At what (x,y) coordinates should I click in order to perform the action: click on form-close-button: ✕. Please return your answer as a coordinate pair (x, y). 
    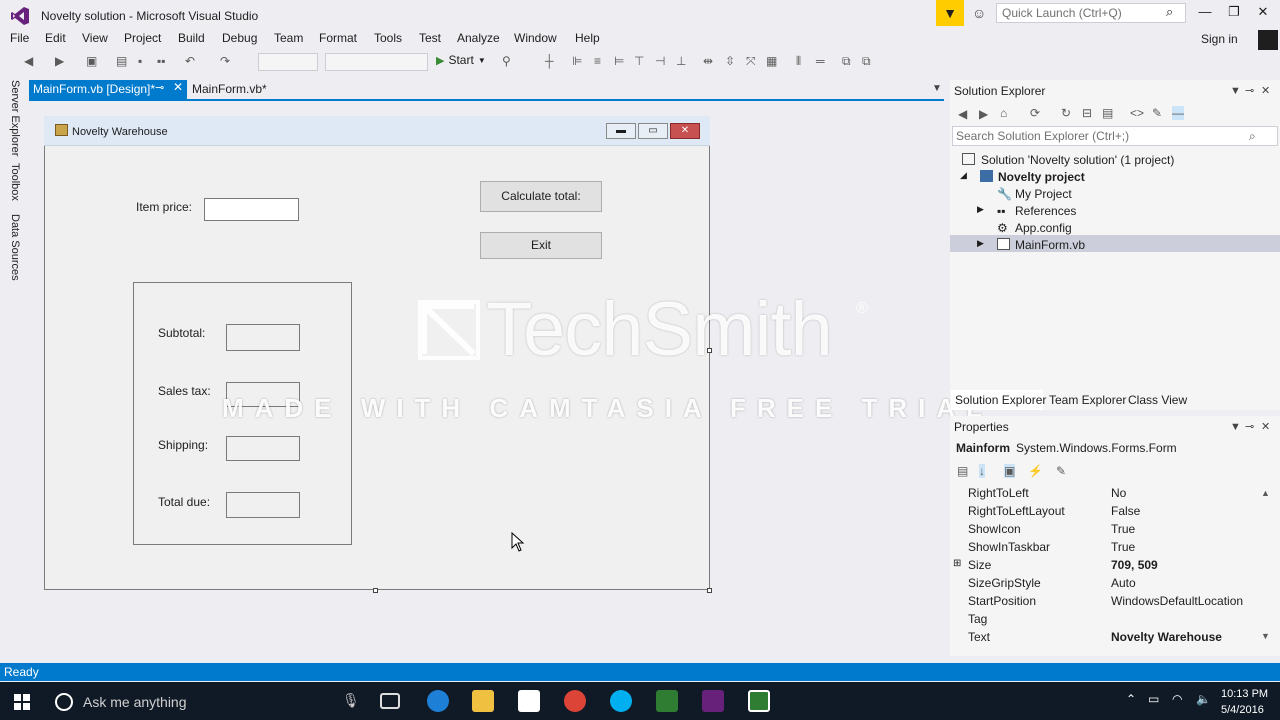
    Looking at the image, I should click on (685, 131).